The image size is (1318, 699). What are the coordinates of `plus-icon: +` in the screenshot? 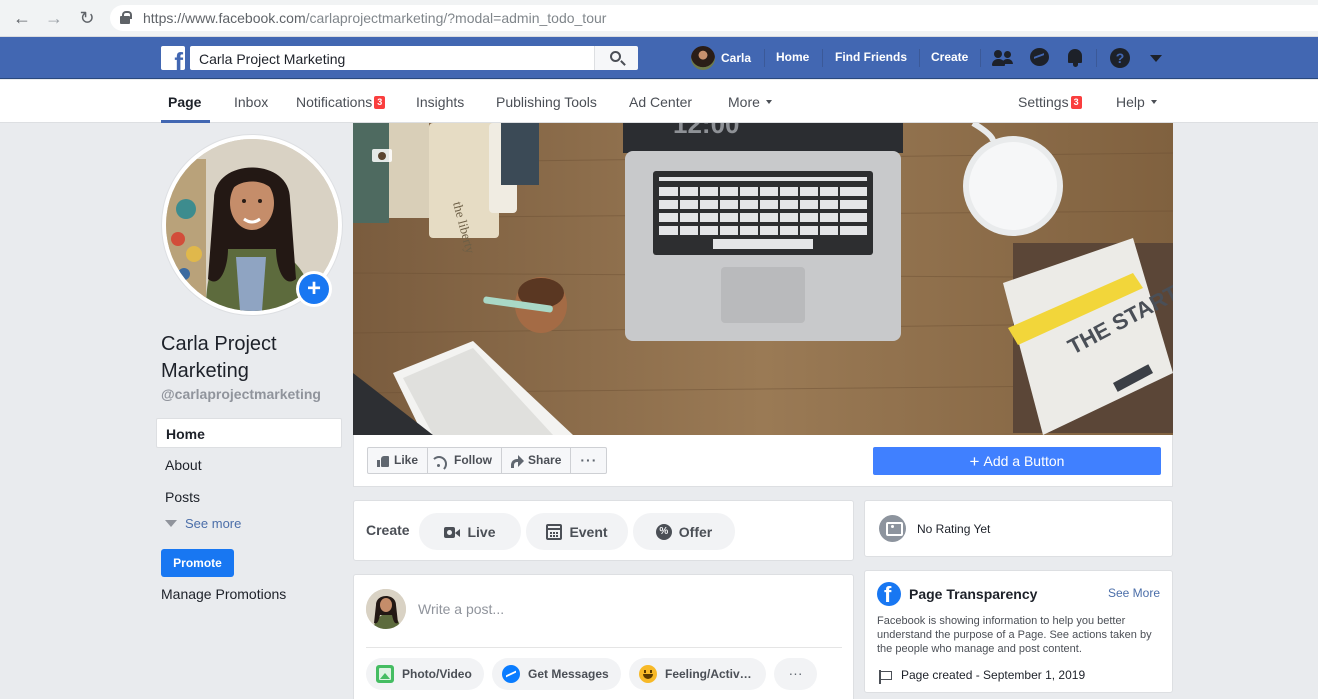 It's located at (313, 288).